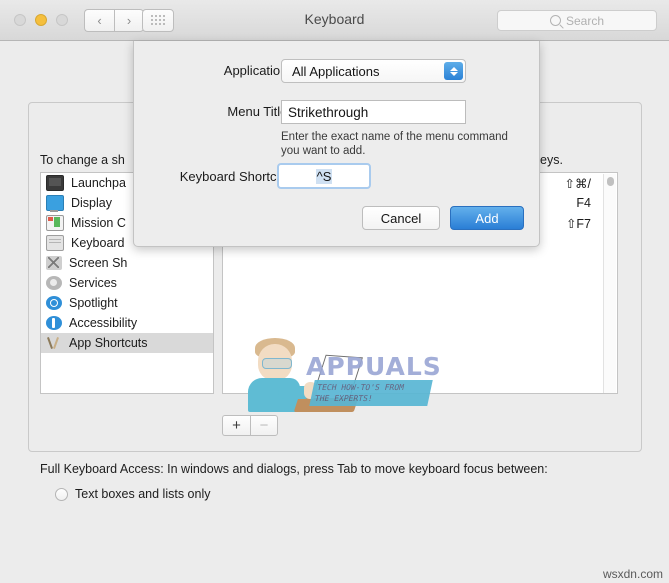  Describe the element at coordinates (577, 183) in the screenshot. I see `shortcut-key-combo: ⇧⌘/` at that location.